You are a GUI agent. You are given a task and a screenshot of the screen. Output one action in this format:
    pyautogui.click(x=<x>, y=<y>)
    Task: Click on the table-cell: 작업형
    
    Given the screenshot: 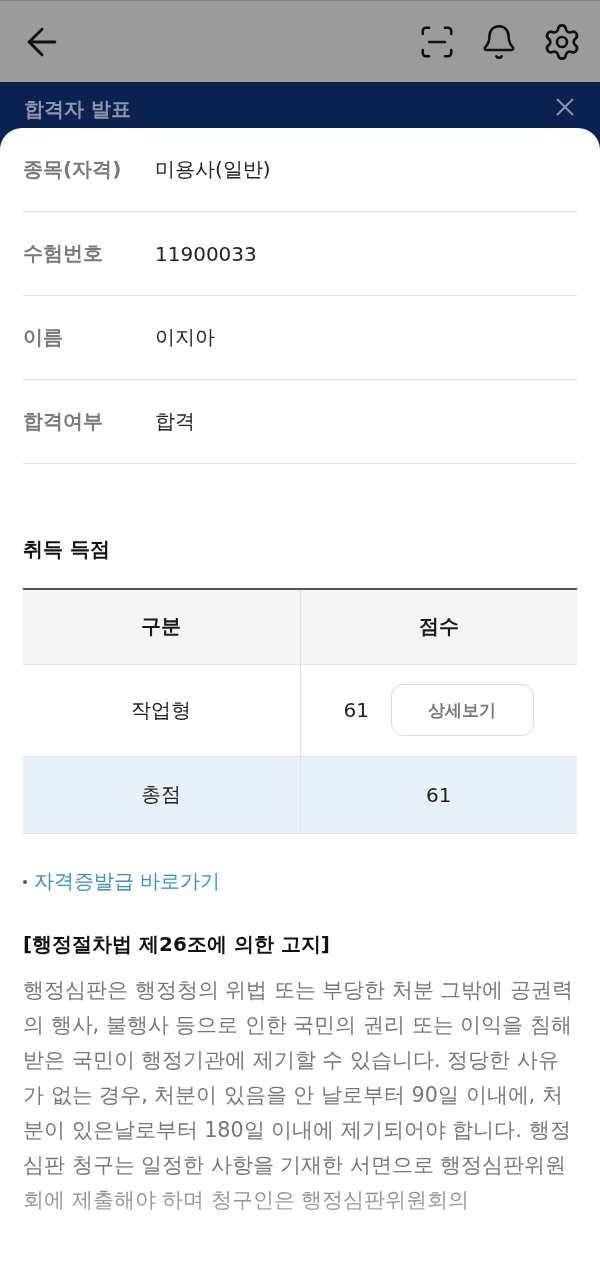 What is the action you would take?
    pyautogui.click(x=161, y=710)
    